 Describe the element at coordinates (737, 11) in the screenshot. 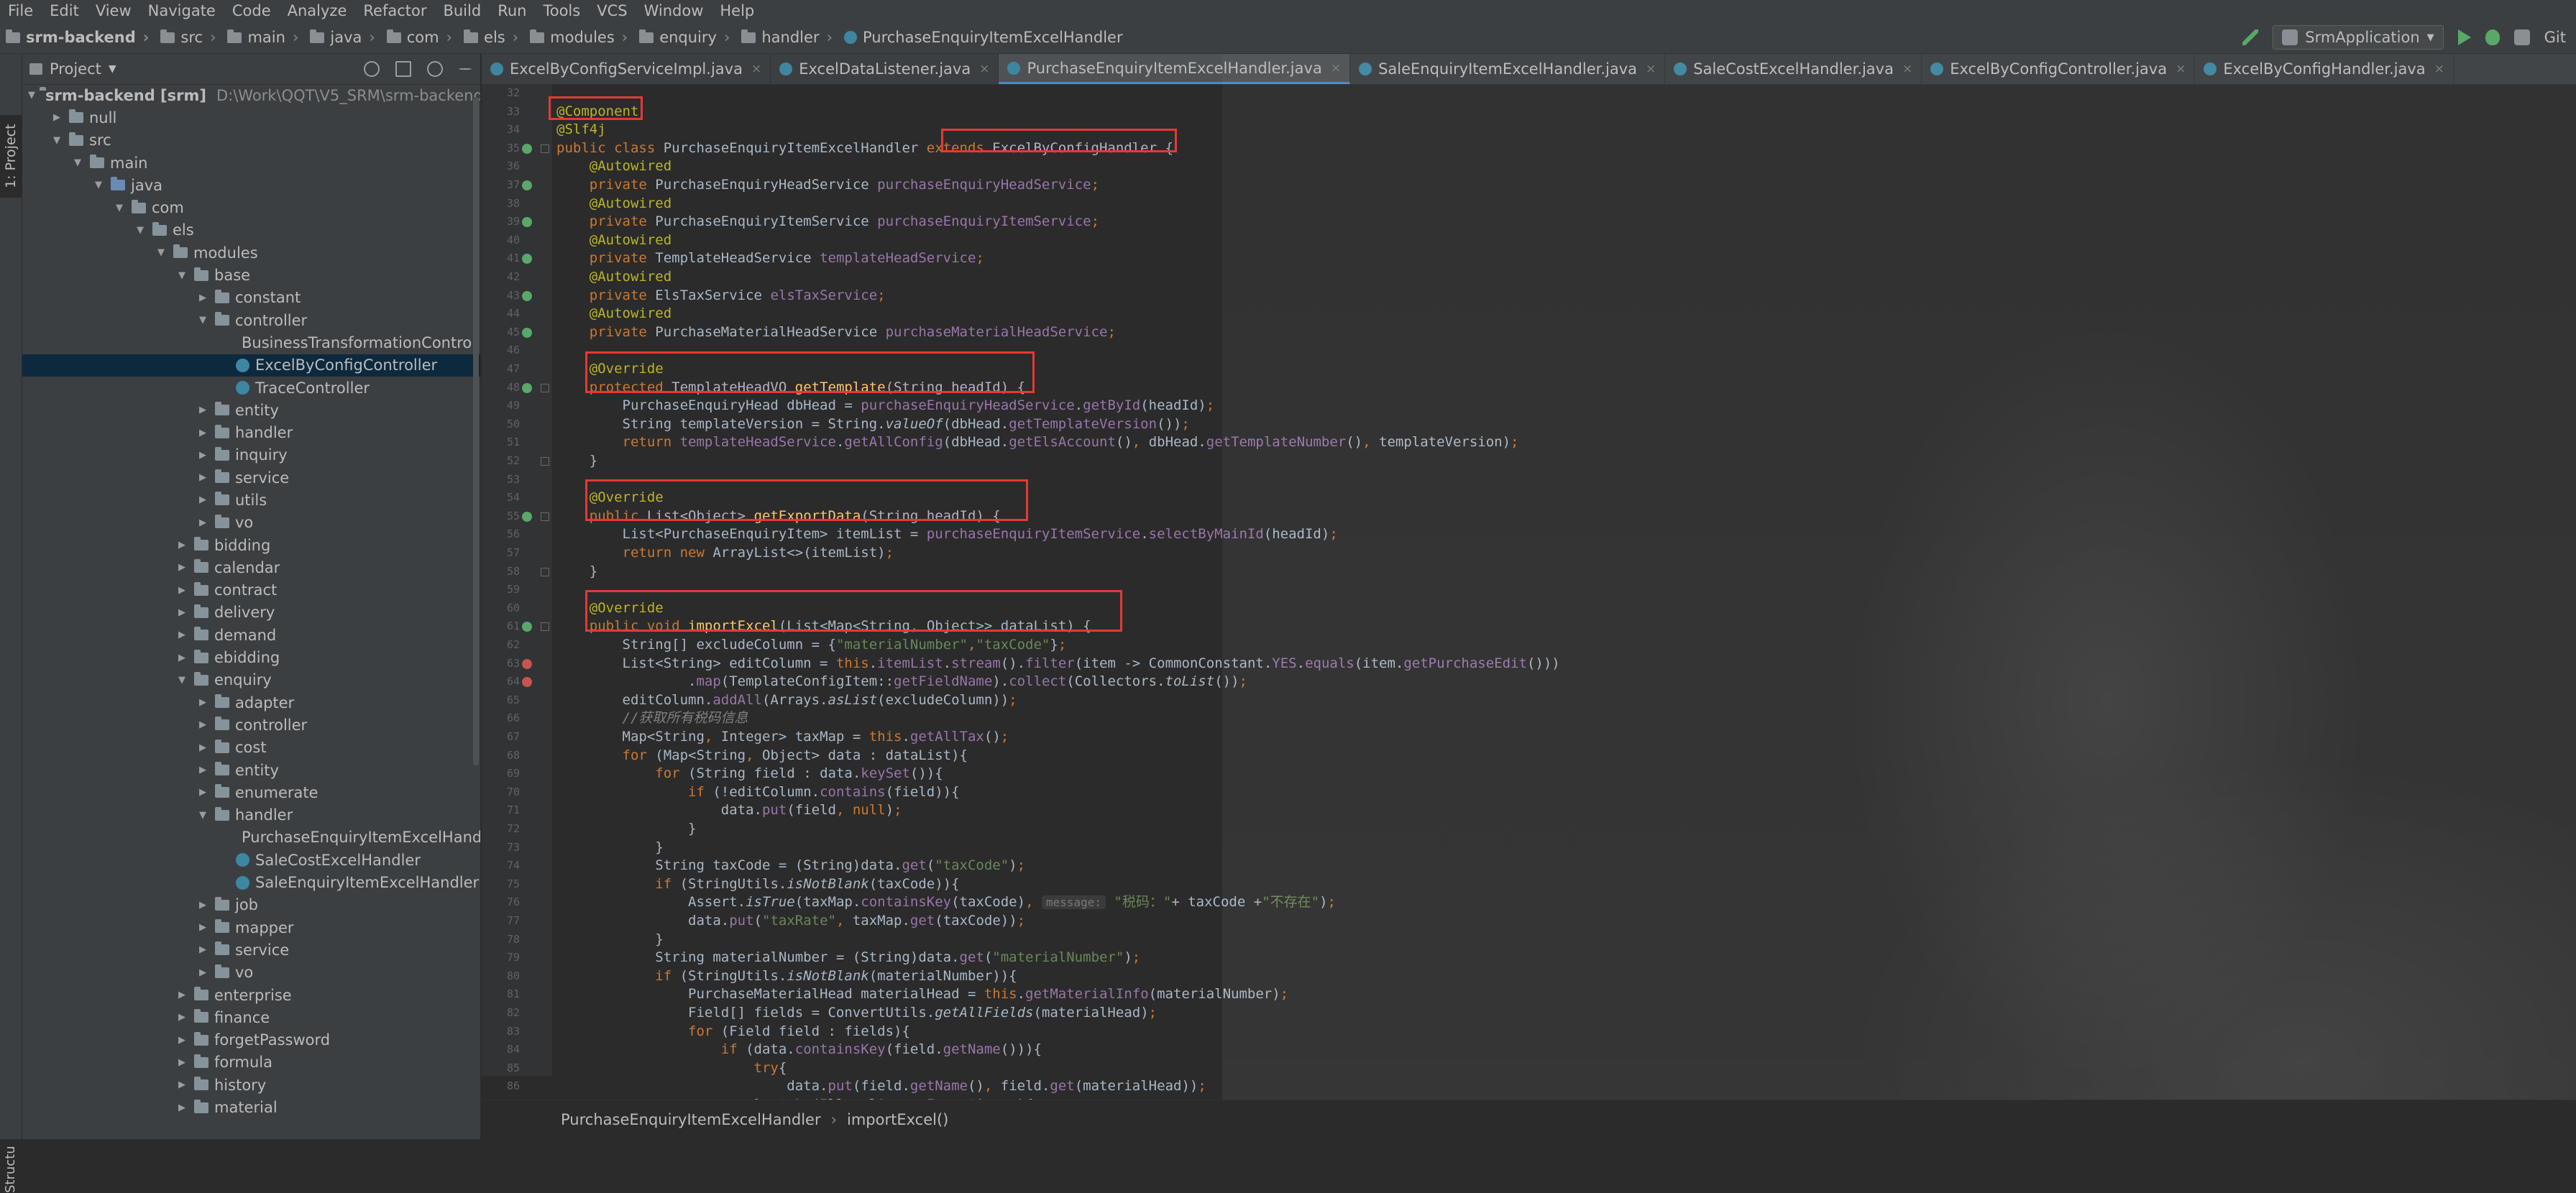

I see `menu-item-help: Help` at that location.